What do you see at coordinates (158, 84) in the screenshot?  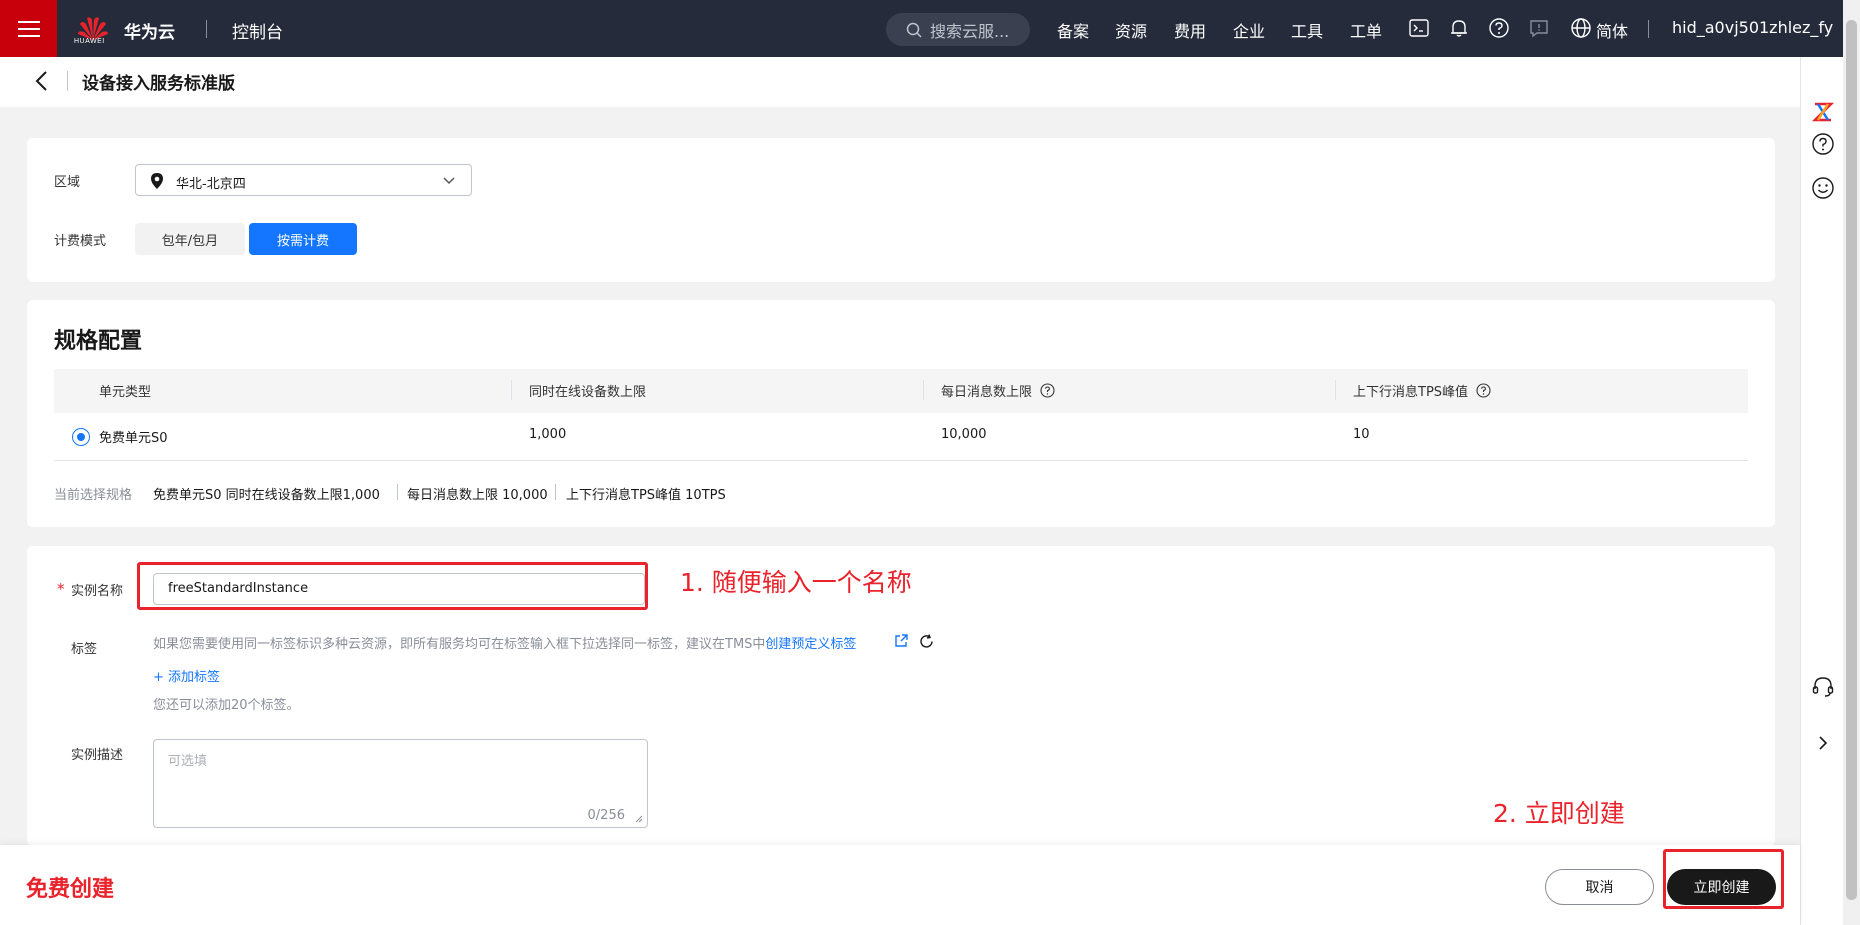 I see `page-title: 设备接入服务标准版` at bounding box center [158, 84].